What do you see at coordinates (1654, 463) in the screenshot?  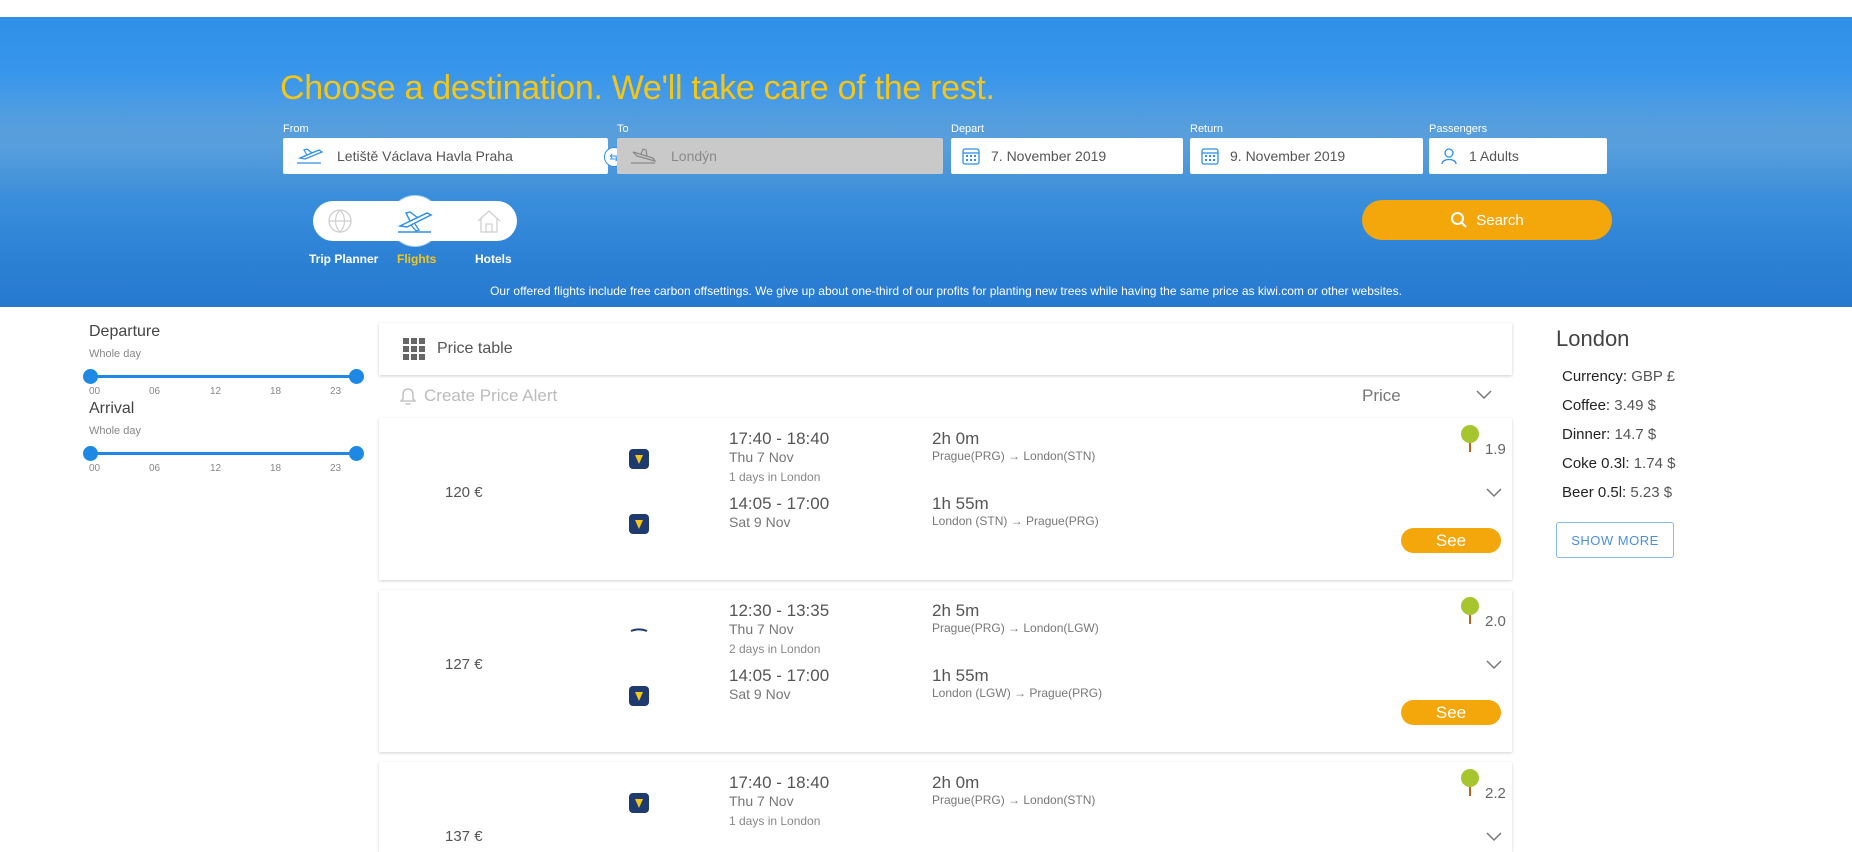 I see `stat-value: 1.74 $` at bounding box center [1654, 463].